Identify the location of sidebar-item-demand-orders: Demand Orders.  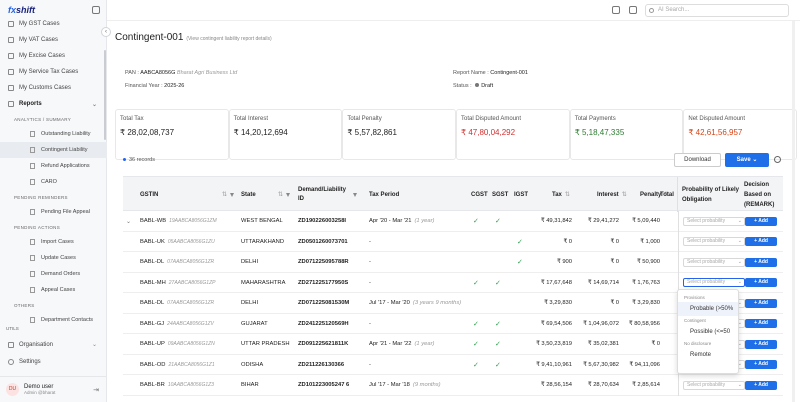
(53, 274).